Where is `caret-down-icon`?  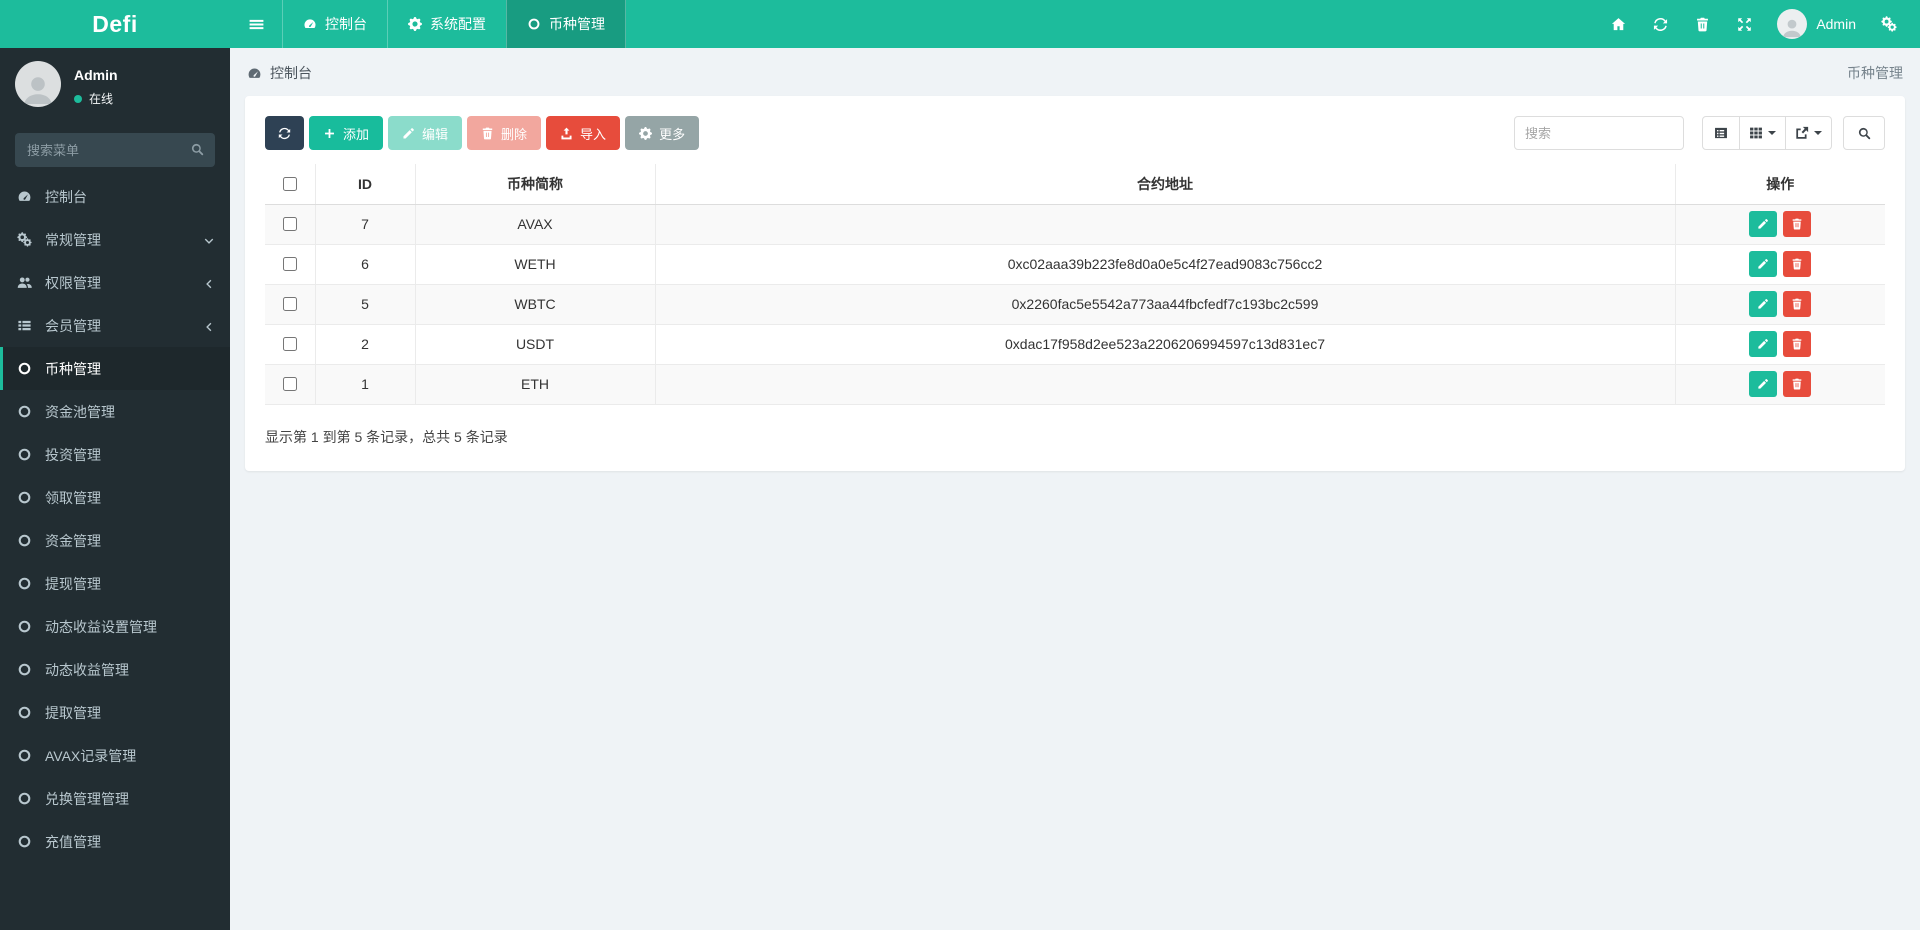
caret-down-icon is located at coordinates (1772, 133).